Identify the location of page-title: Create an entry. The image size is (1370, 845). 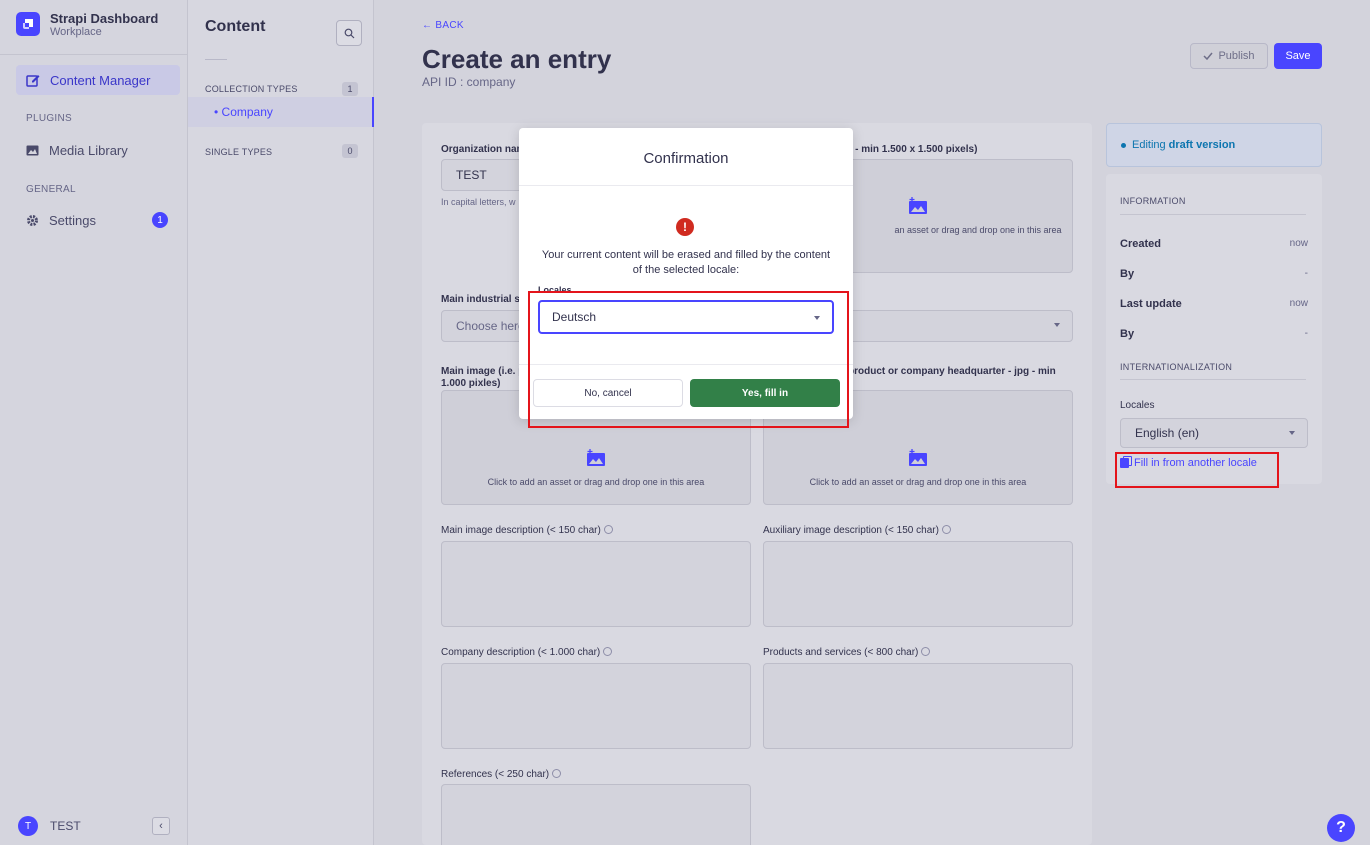
(517, 59).